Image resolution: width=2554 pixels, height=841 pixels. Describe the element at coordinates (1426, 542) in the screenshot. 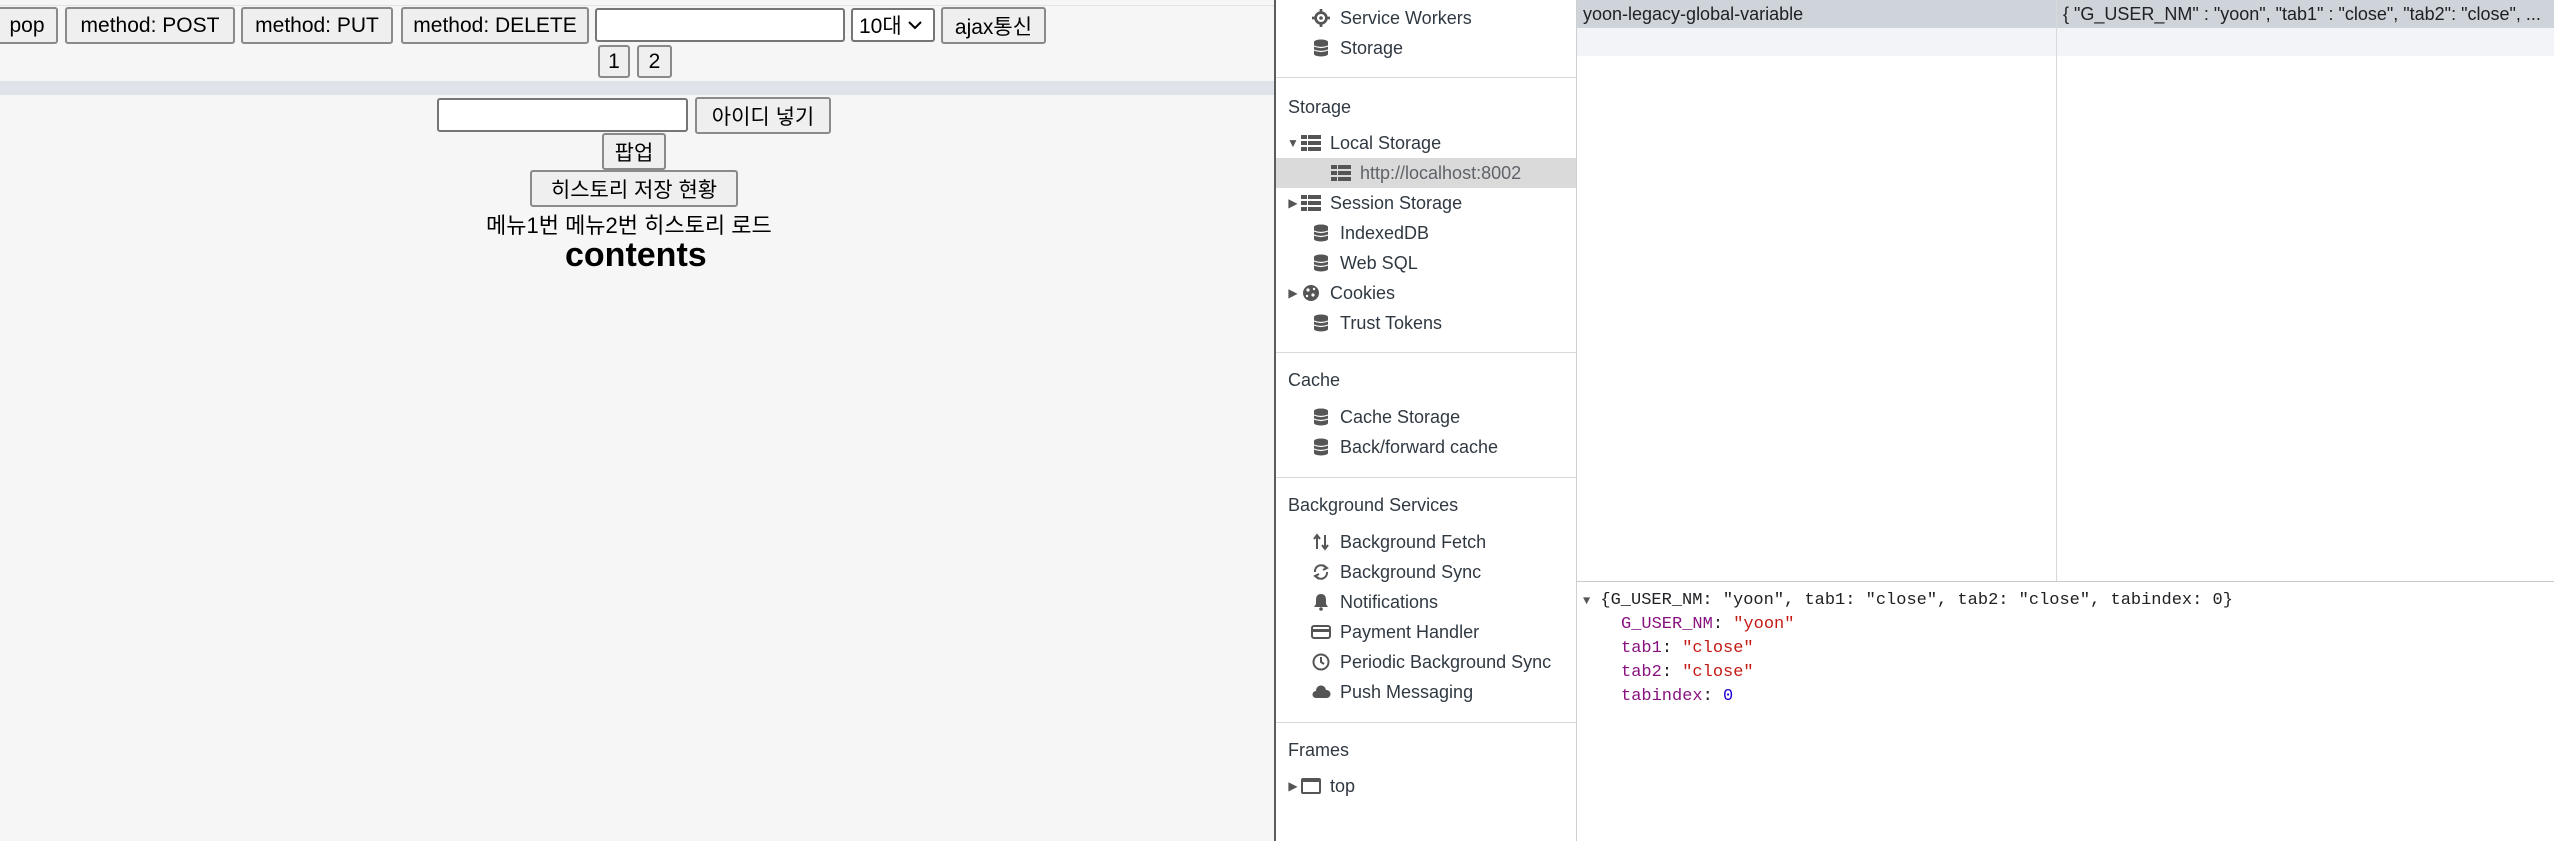

I see `sidebar-item-background-fetch: Background Fetch` at that location.